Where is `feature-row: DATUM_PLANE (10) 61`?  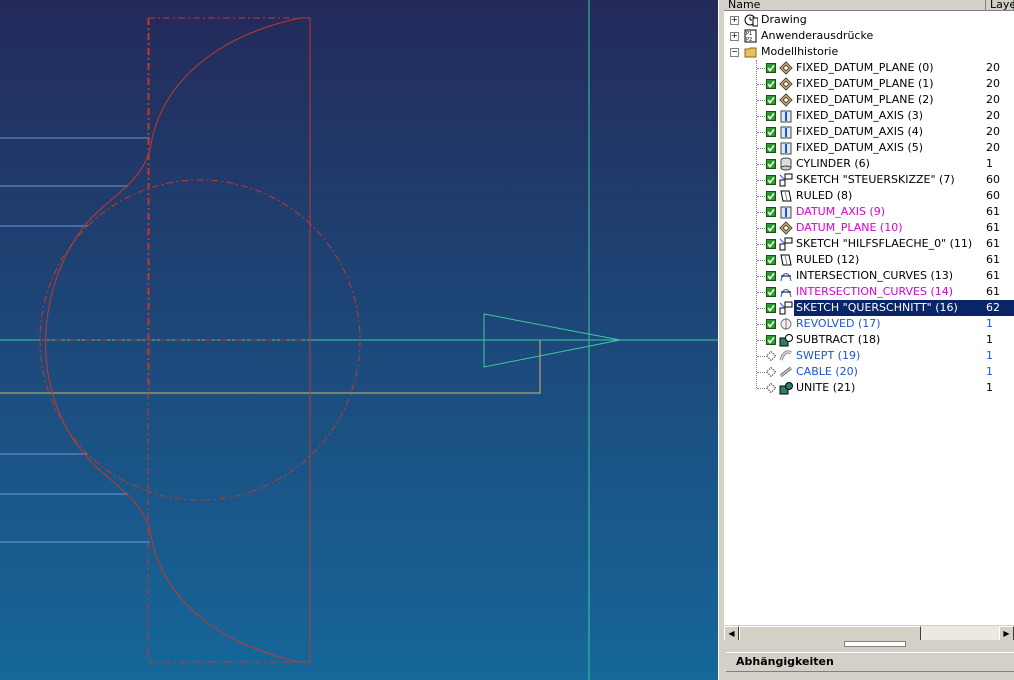
feature-row: DATUM_PLANE (10) 61 is located at coordinates (869, 228).